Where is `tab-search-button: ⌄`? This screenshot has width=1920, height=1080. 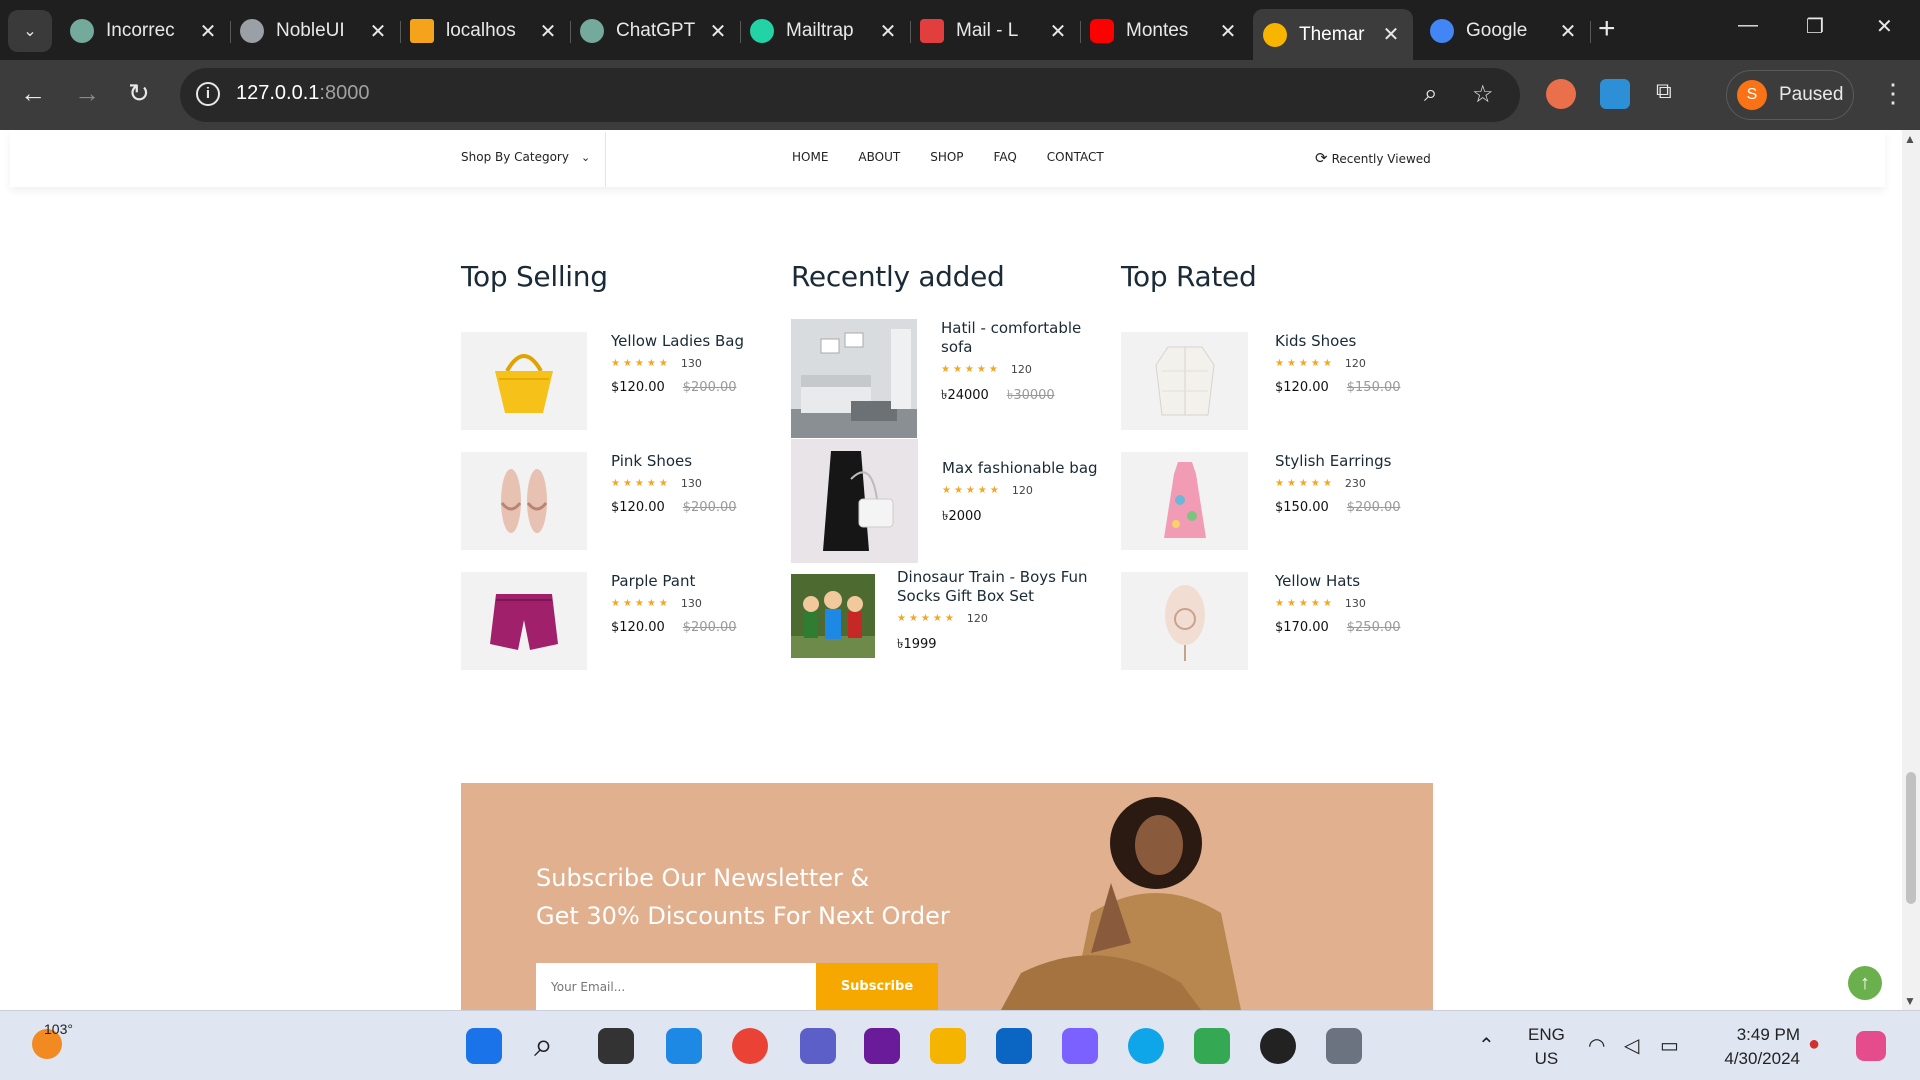
tab-search-button: ⌄ is located at coordinates (30, 31).